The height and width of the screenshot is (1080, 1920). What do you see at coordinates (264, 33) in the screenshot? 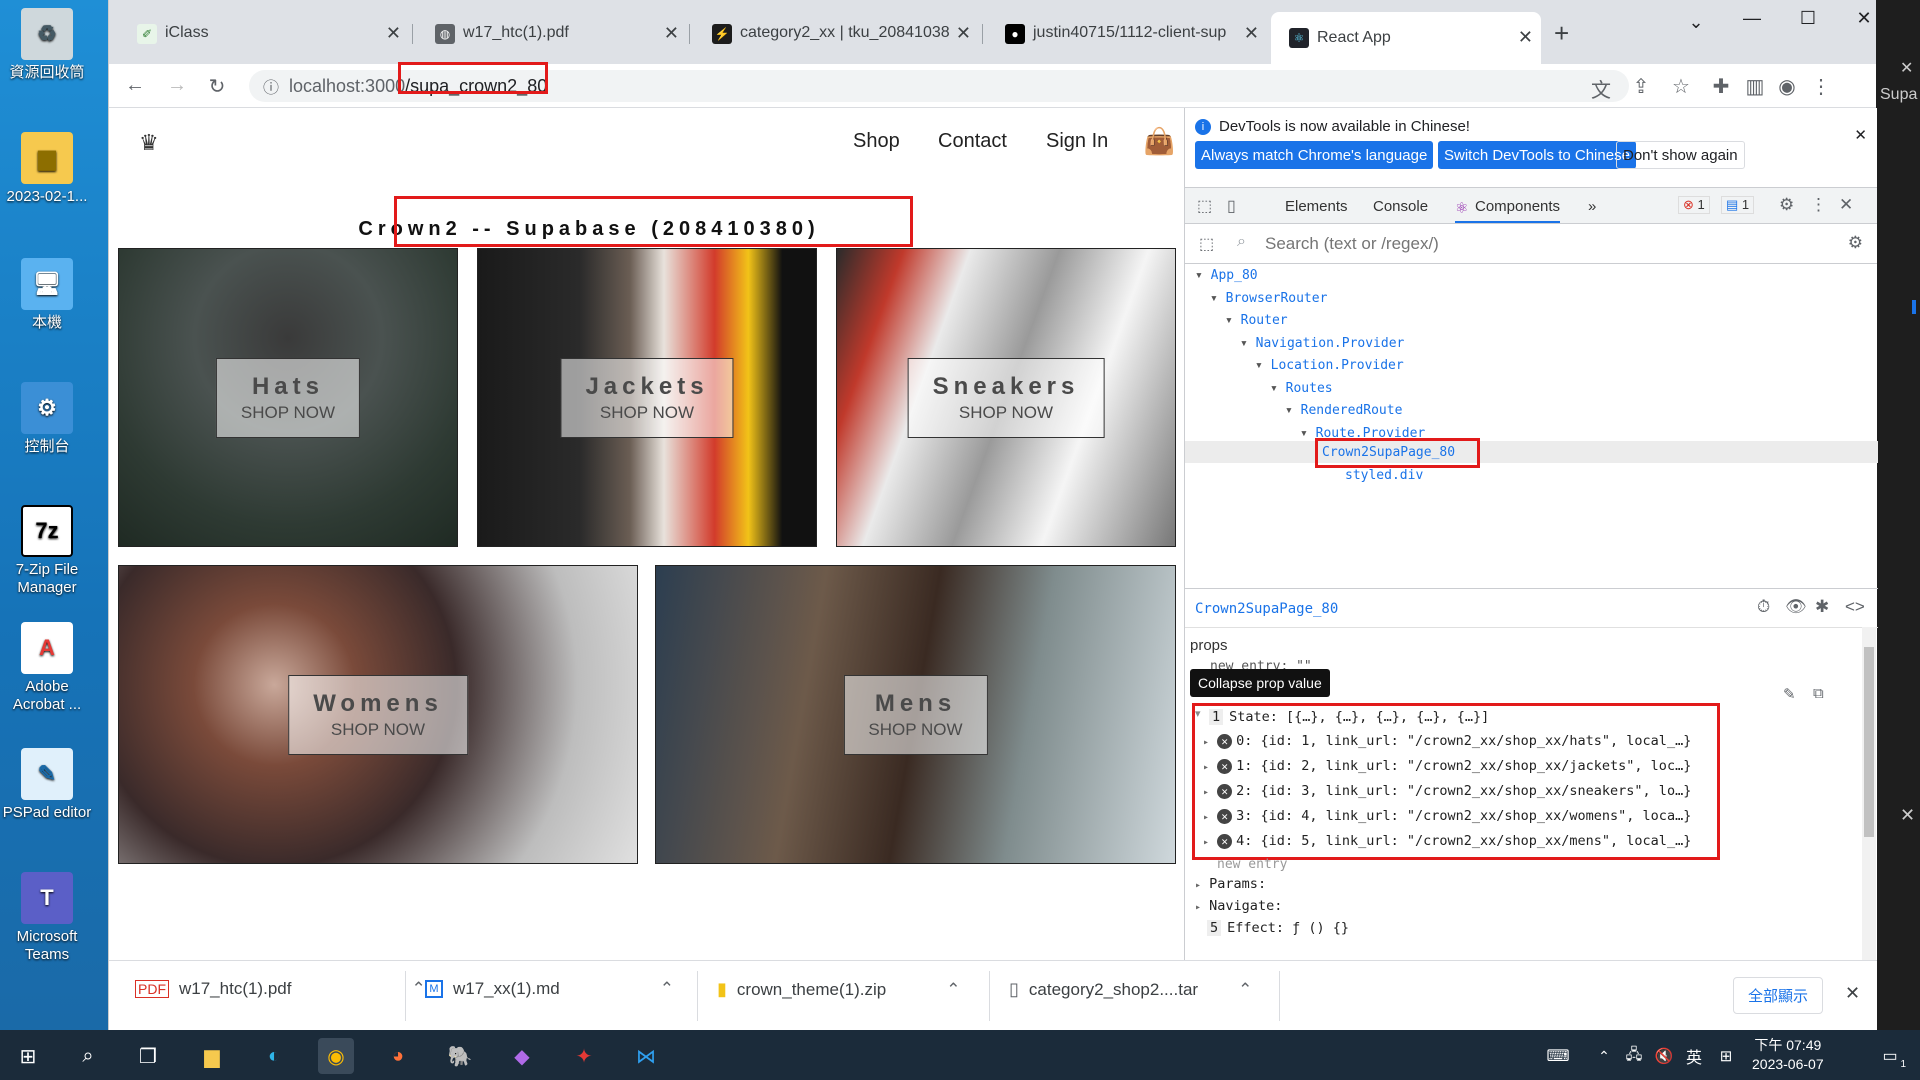
I see `tab-iclass: ✐ iClass ✕` at bounding box center [264, 33].